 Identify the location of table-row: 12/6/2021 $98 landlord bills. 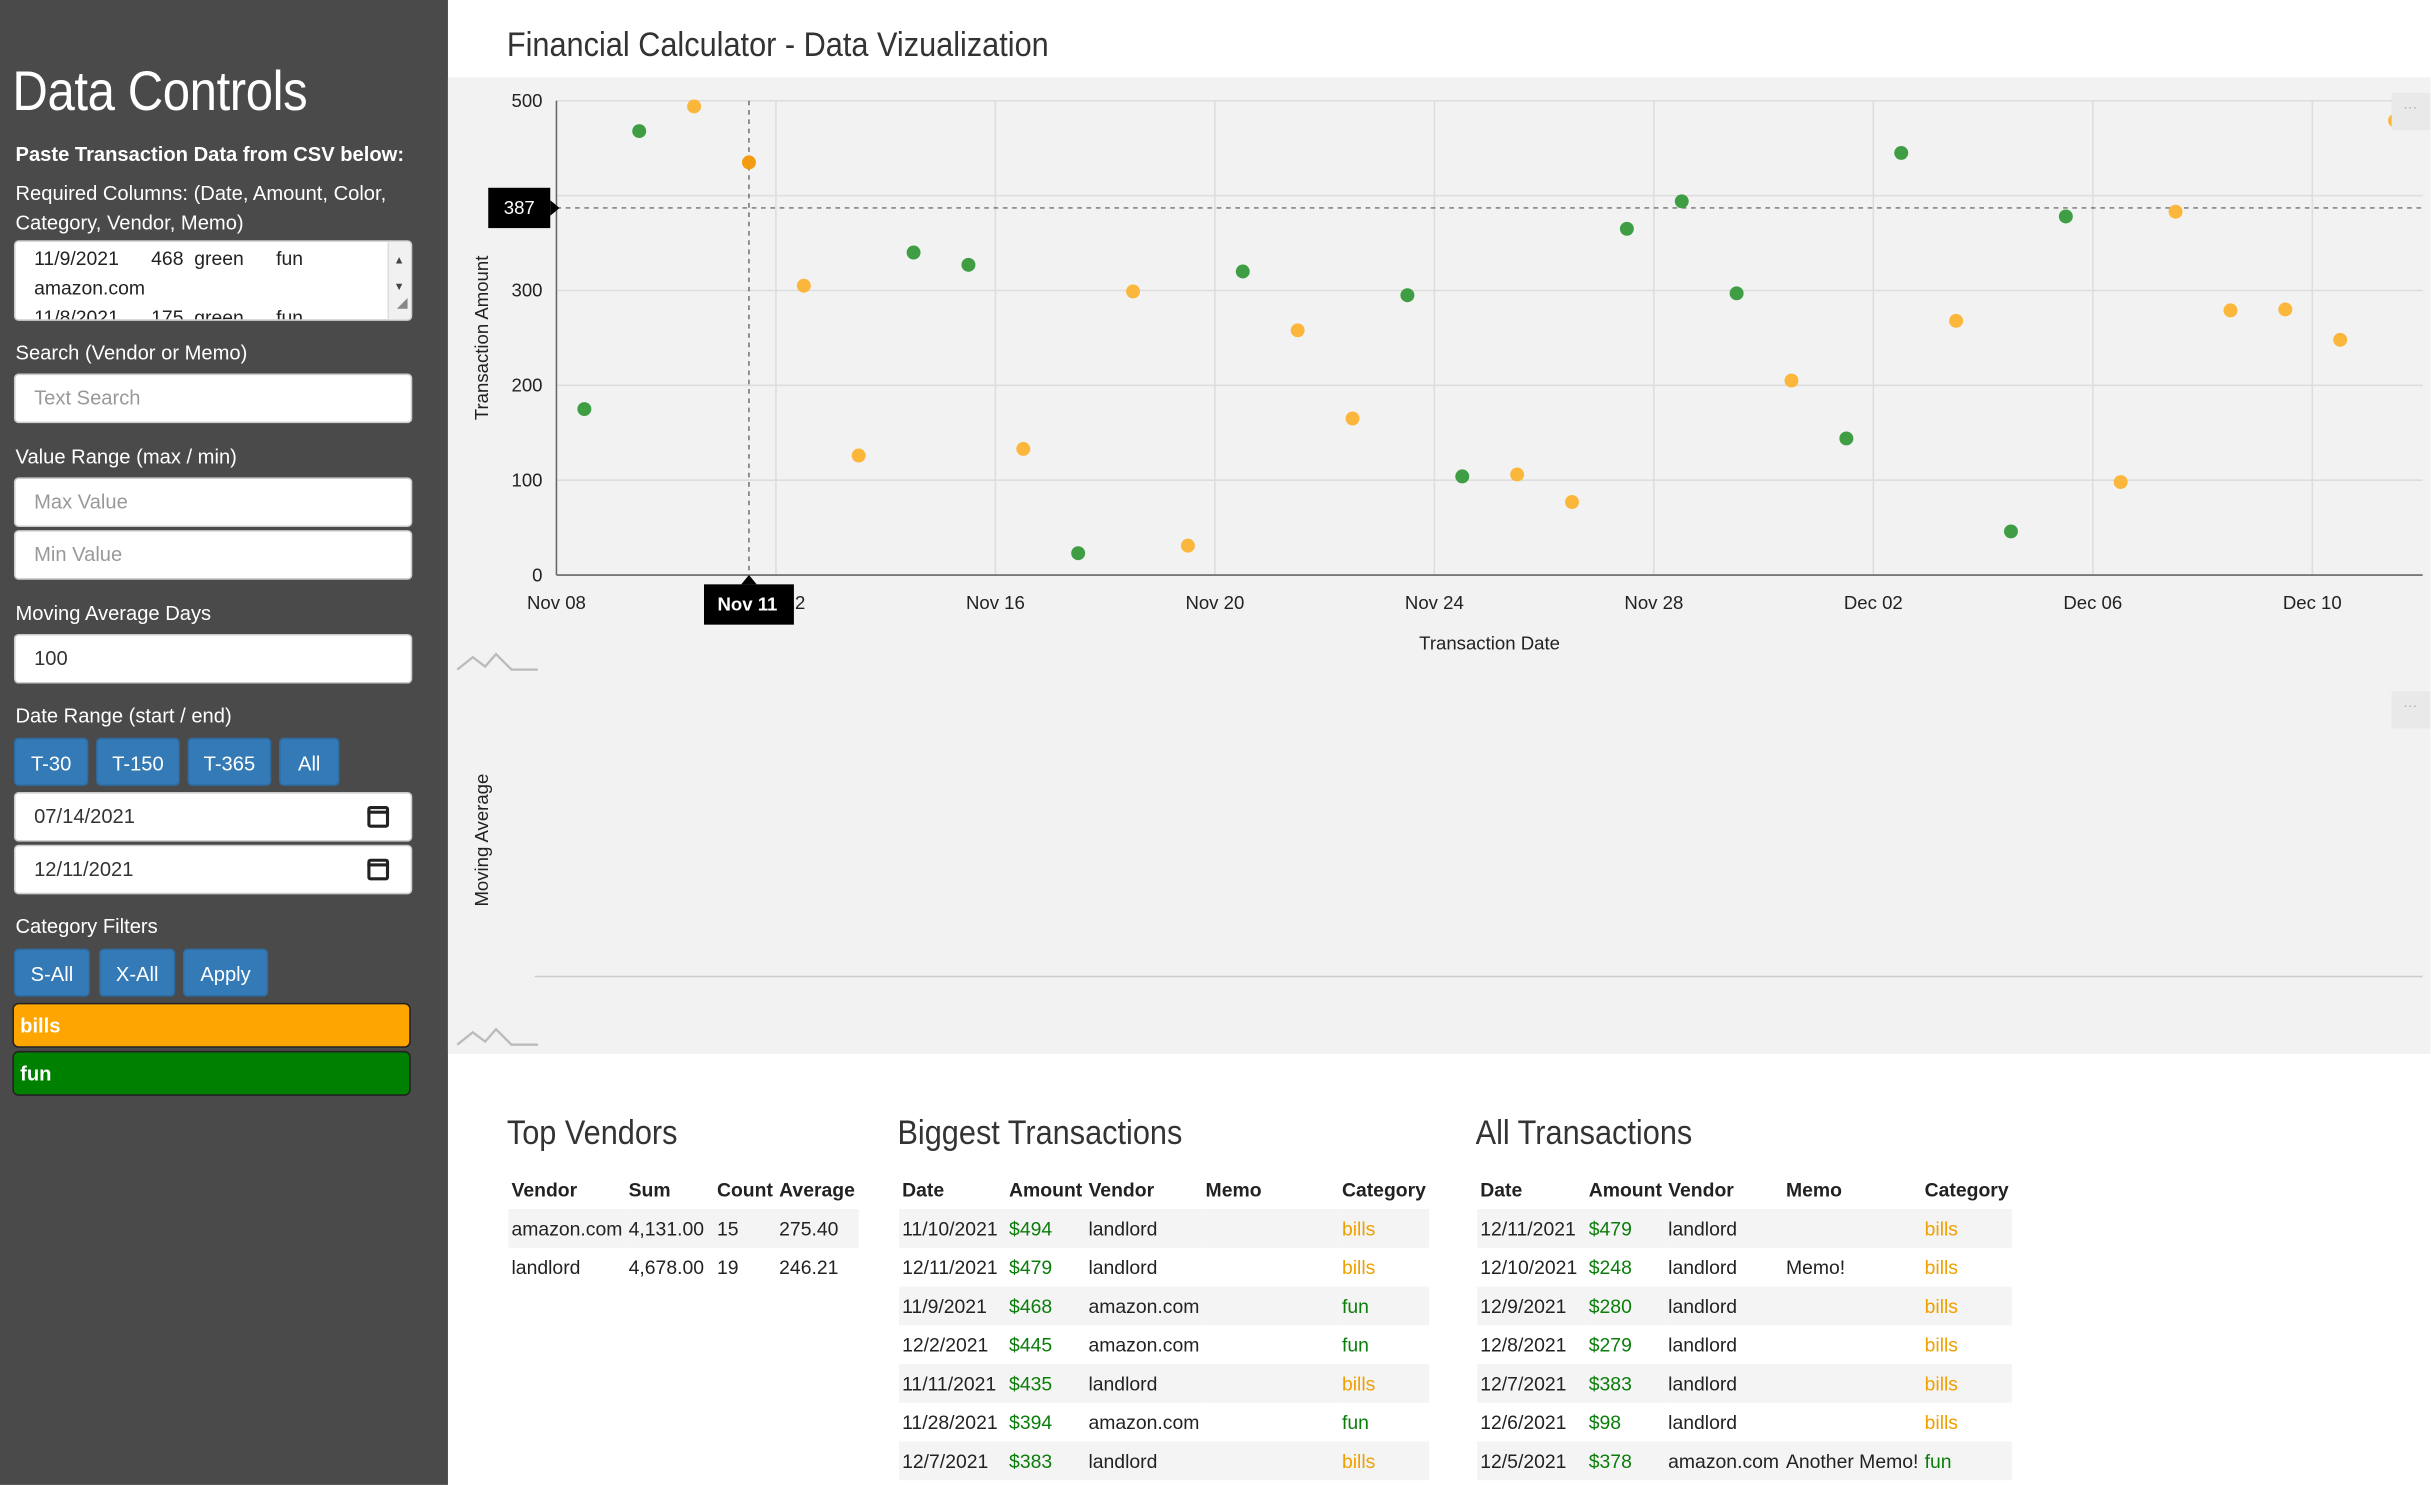
(1744, 1422).